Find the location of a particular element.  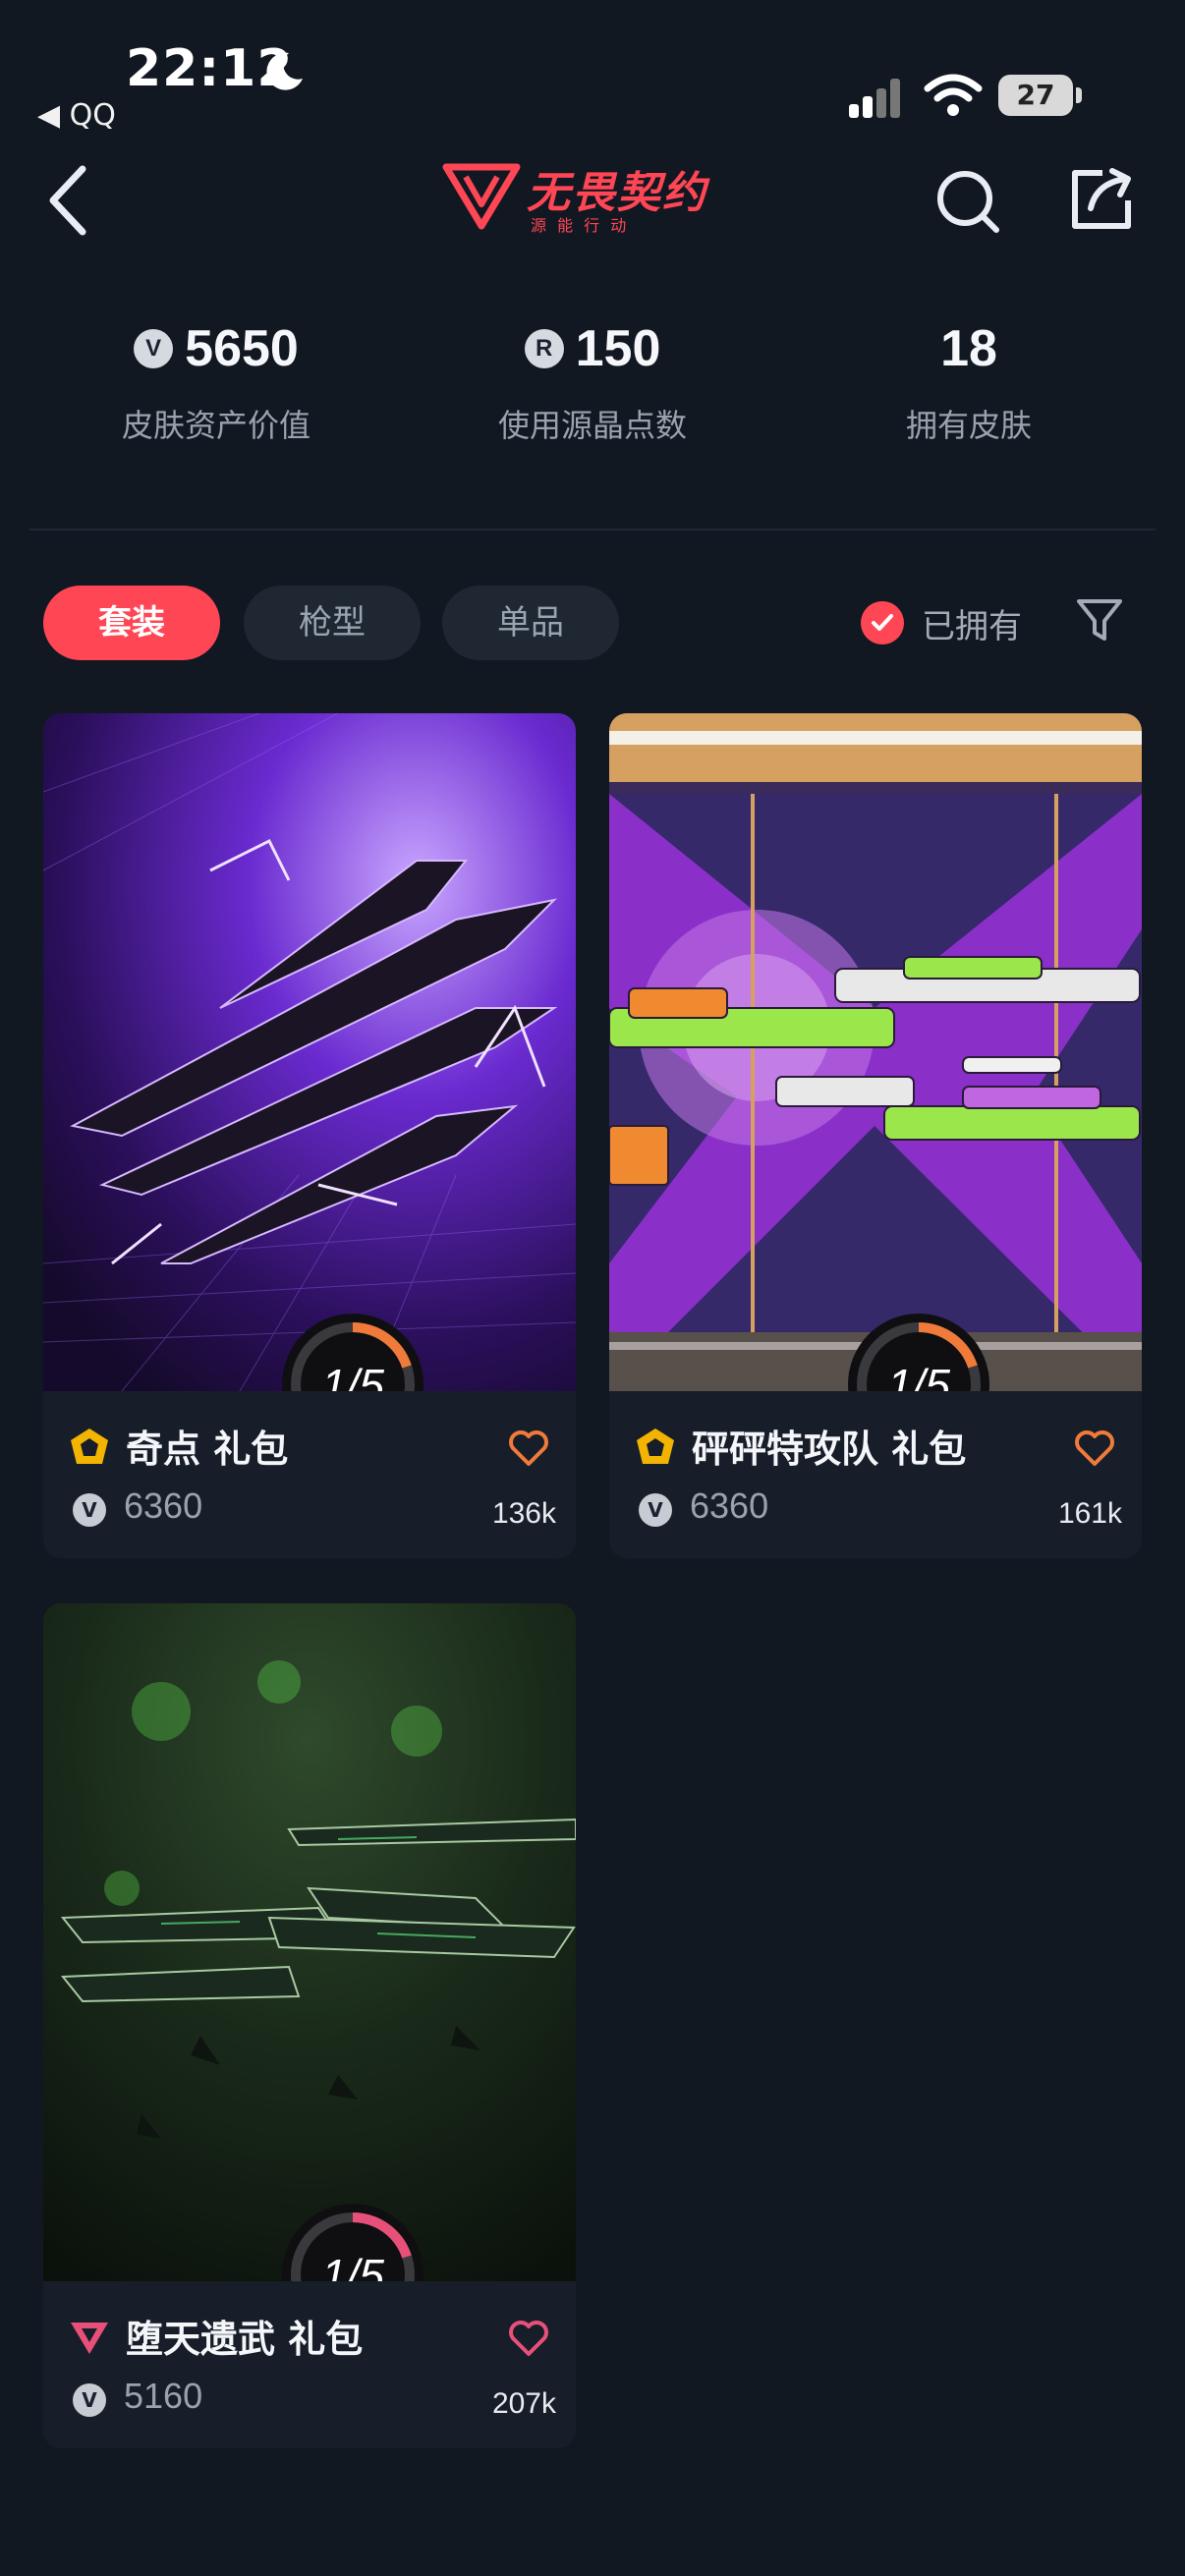

bundle-card: 1/5 砰砰特攻队 礼包 V 6360 161k is located at coordinates (876, 1135).